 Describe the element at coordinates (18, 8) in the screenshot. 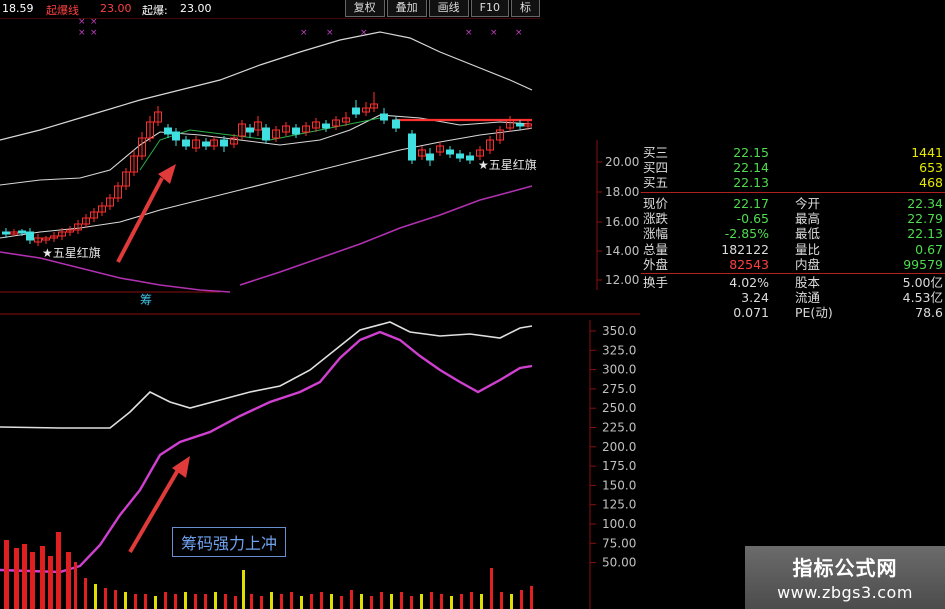

I see `ma-value-1: 18.59` at that location.